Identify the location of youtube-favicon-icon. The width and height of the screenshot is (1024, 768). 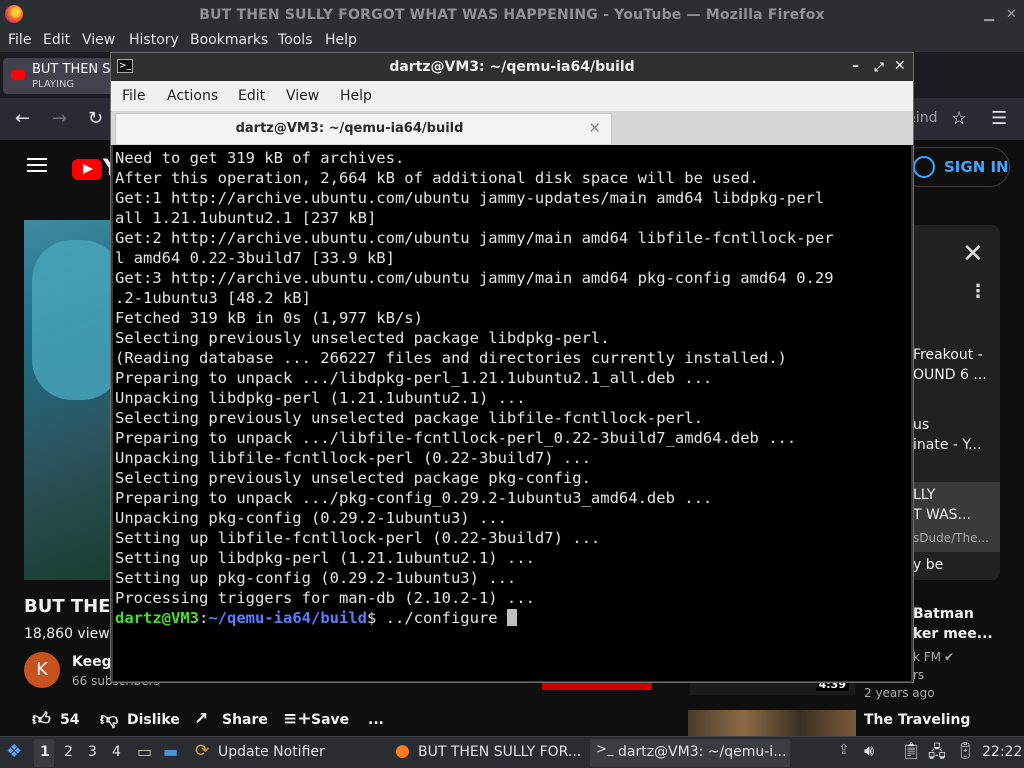
(18, 75).